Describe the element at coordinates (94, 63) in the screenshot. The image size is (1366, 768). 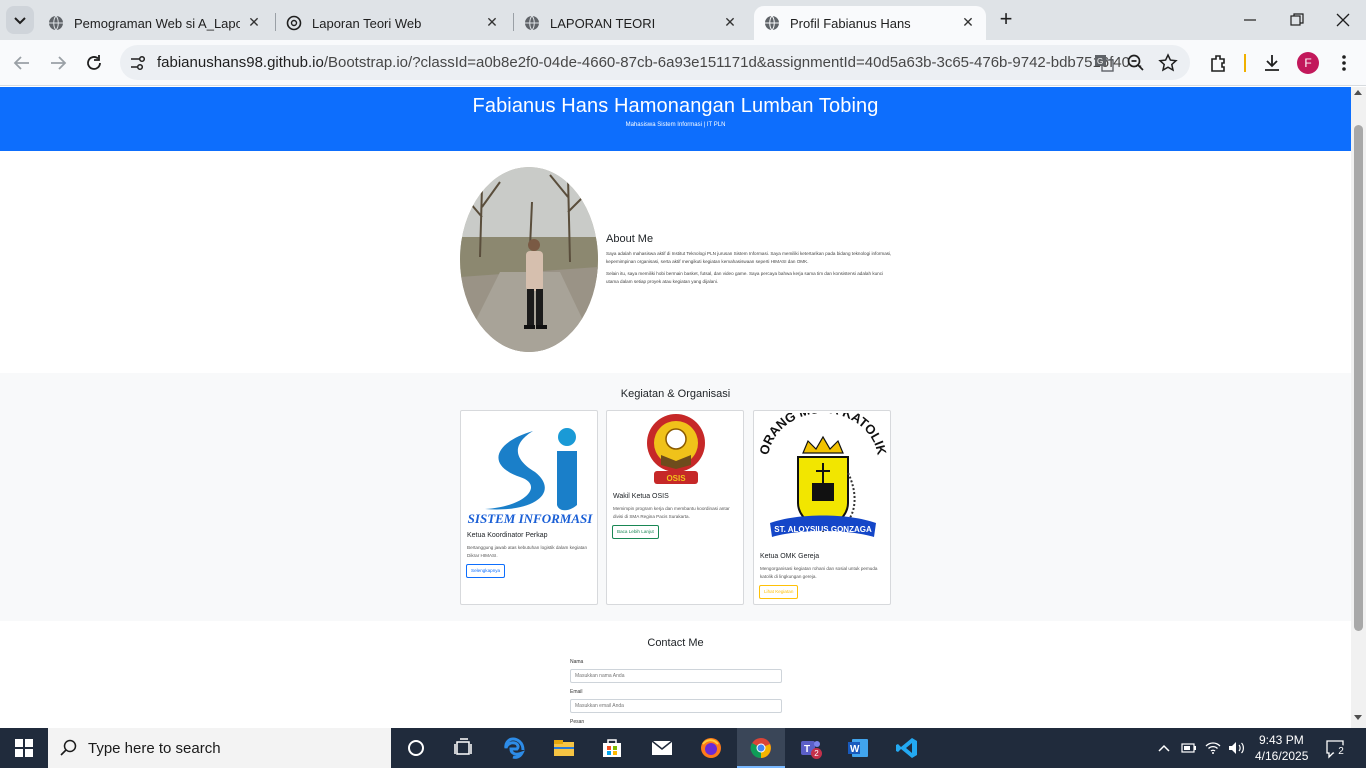
I see `reload-icon` at that location.